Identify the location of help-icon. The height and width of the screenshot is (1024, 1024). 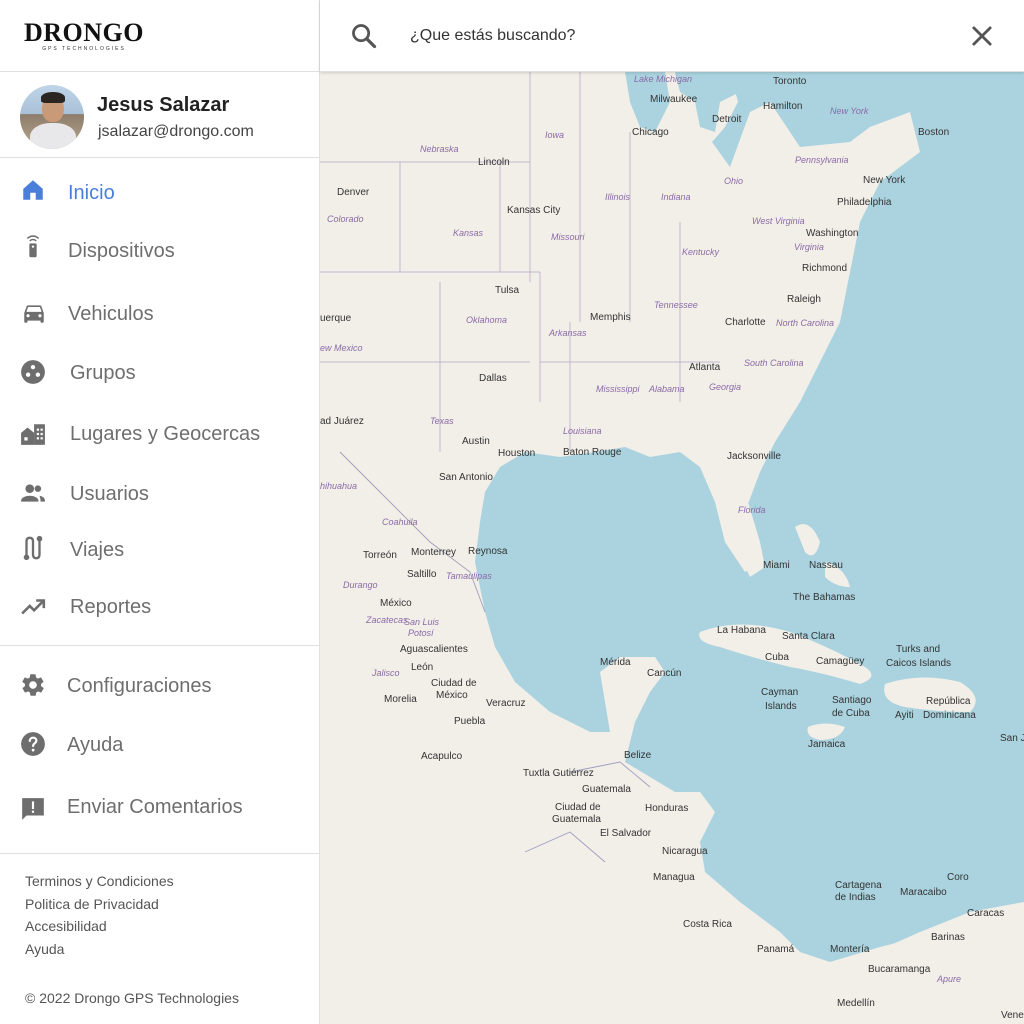
(33, 744).